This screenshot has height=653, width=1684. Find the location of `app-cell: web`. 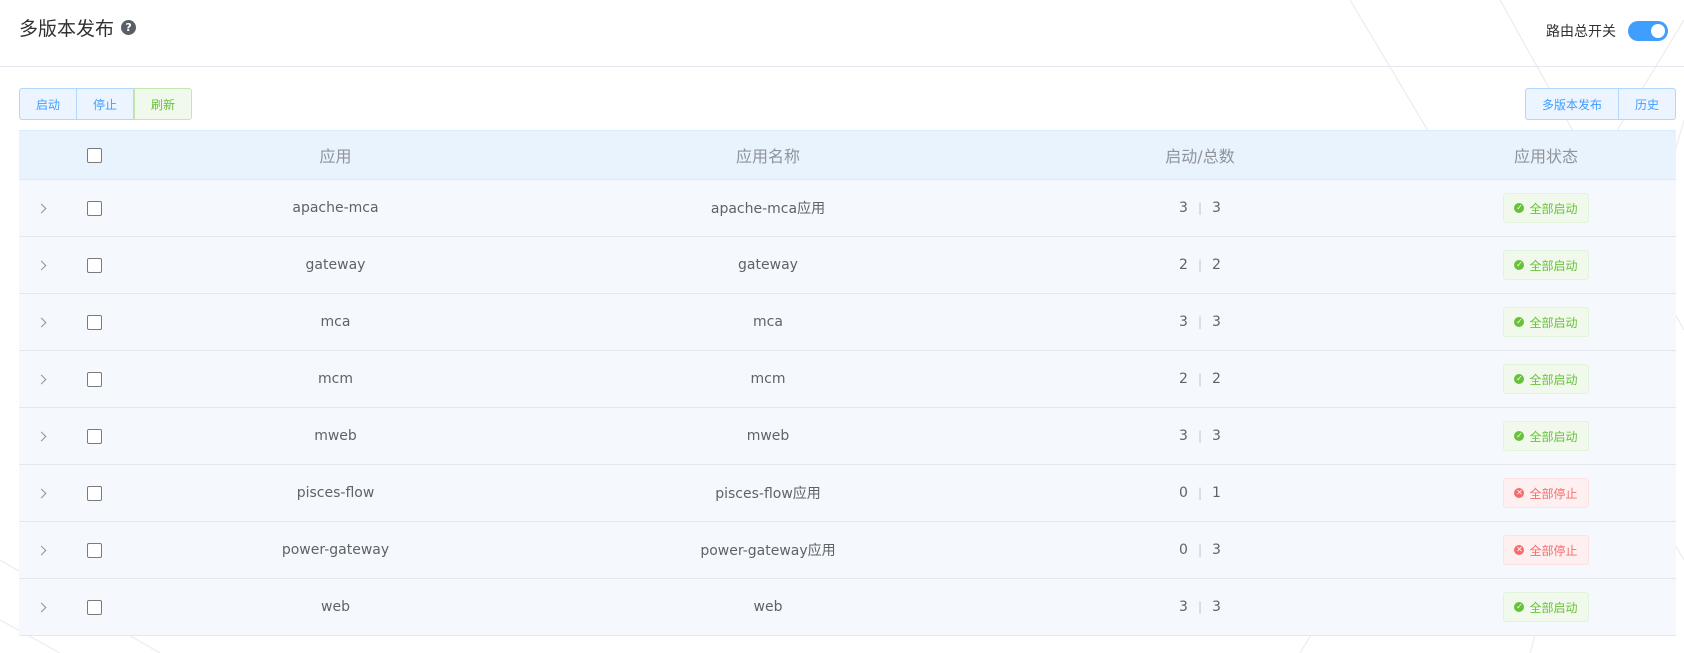

app-cell: web is located at coordinates (335, 607).